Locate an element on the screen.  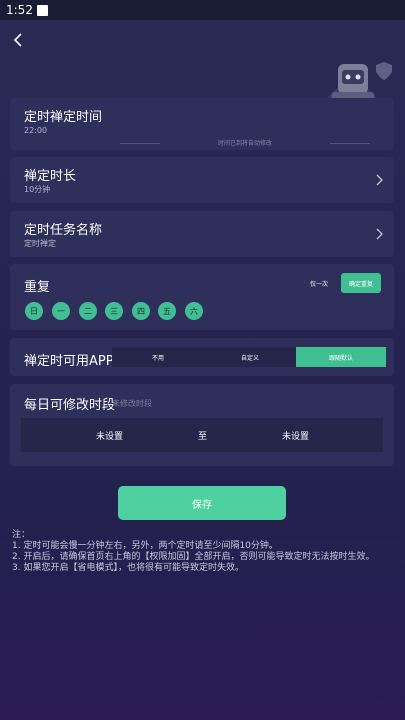
timed-zen-time-title: 定时禅定时间 is located at coordinates (63, 117).